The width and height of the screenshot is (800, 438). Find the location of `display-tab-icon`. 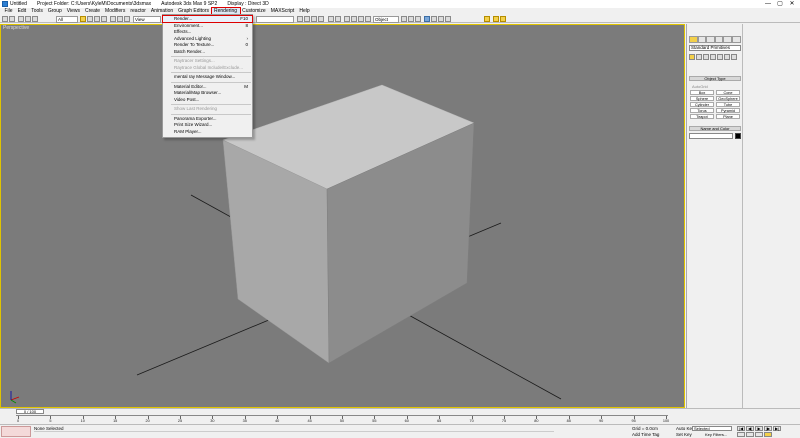

display-tab-icon is located at coordinates (727, 39).